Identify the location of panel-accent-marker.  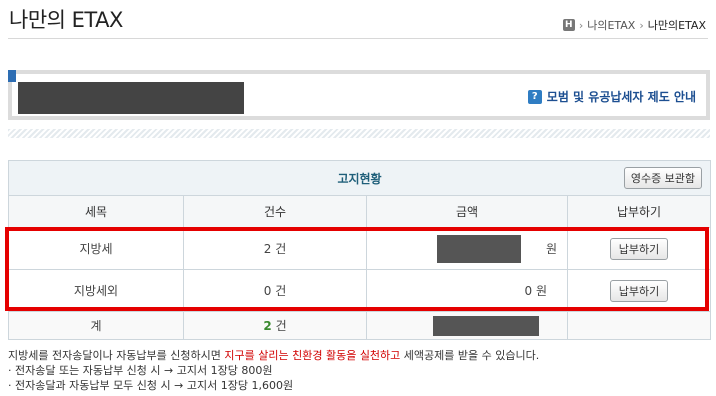
(12, 76).